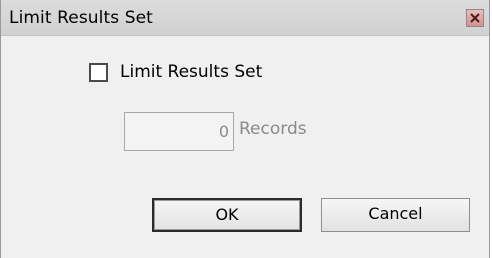 The width and height of the screenshot is (492, 258). I want to click on records-label: Records, so click(273, 129).